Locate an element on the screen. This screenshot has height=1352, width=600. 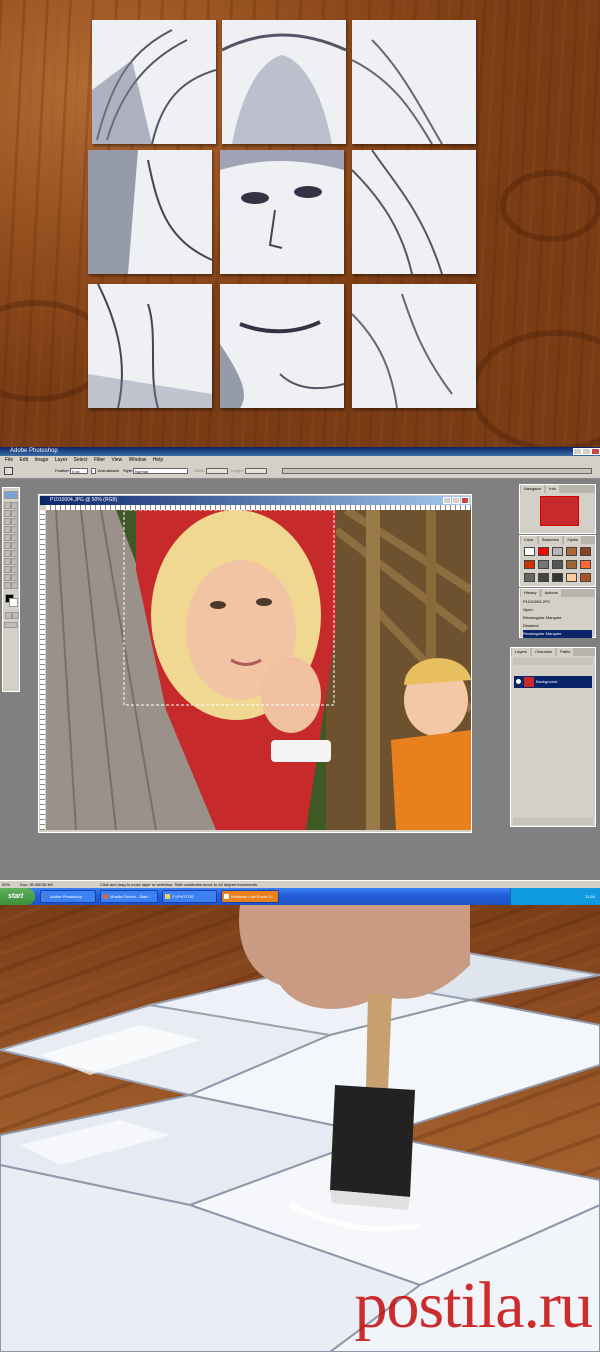
layer-name: Background is located at coordinates (547, 681).